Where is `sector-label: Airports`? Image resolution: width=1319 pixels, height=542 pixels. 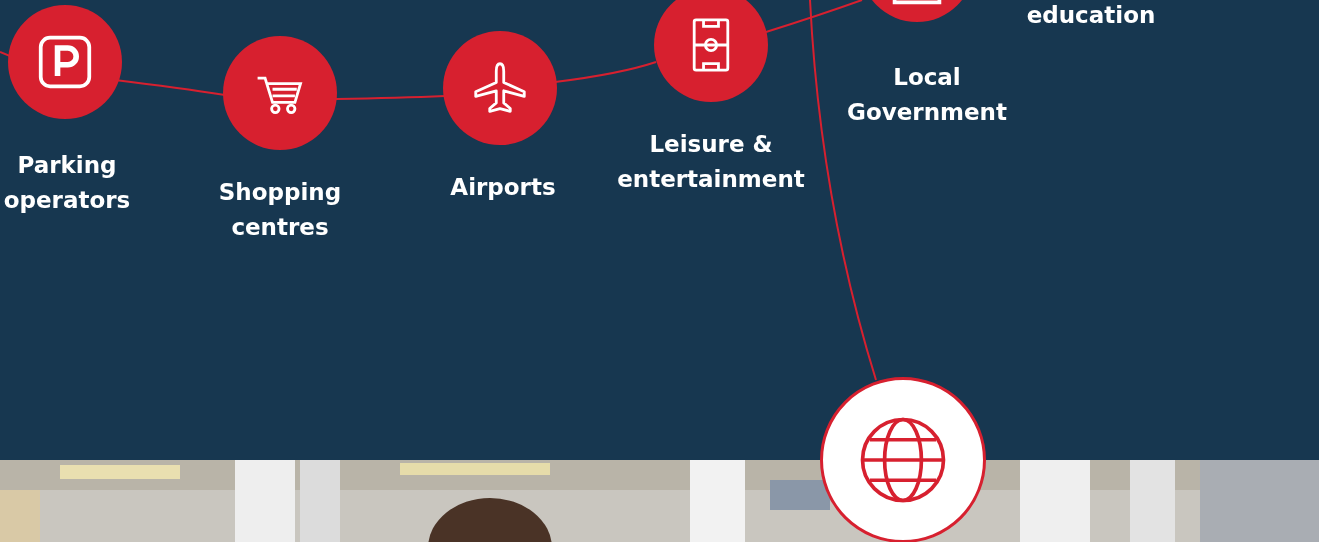 sector-label: Airports is located at coordinates (503, 187).